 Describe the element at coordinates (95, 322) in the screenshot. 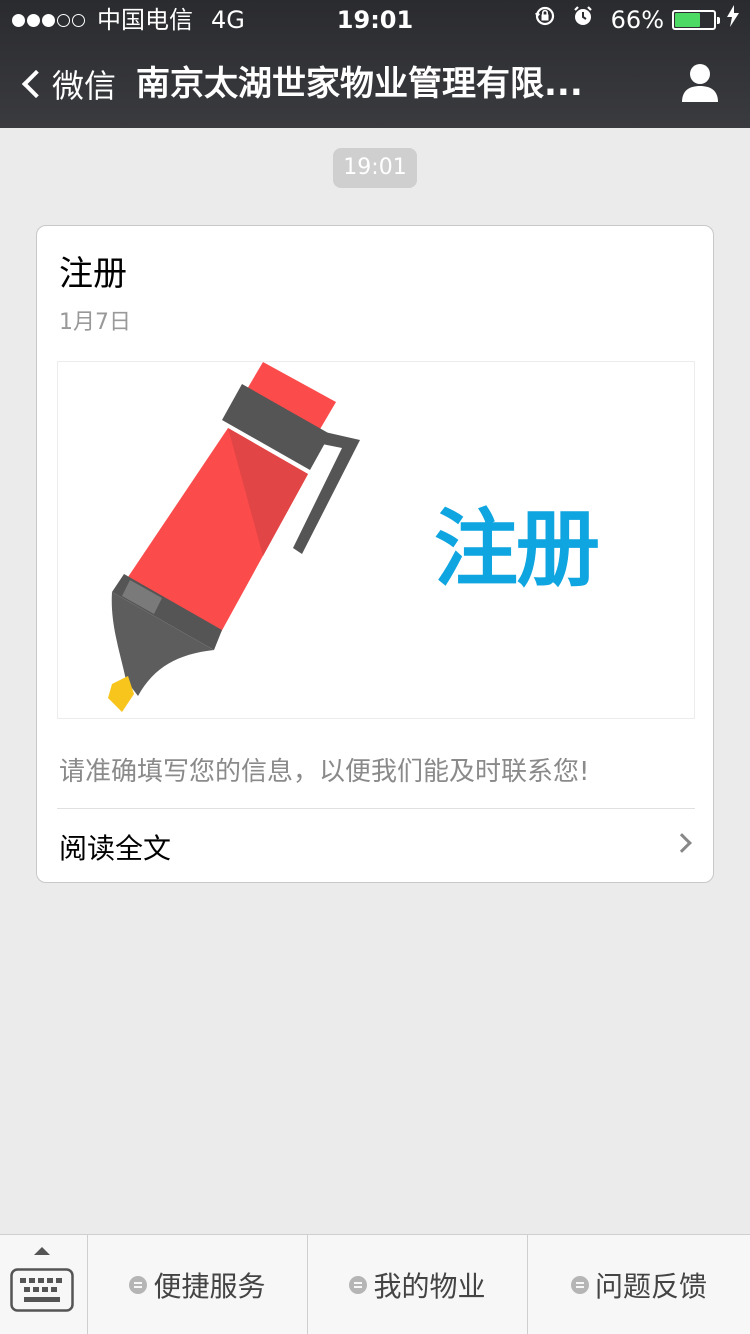

I see `article-date: 1月7日` at that location.